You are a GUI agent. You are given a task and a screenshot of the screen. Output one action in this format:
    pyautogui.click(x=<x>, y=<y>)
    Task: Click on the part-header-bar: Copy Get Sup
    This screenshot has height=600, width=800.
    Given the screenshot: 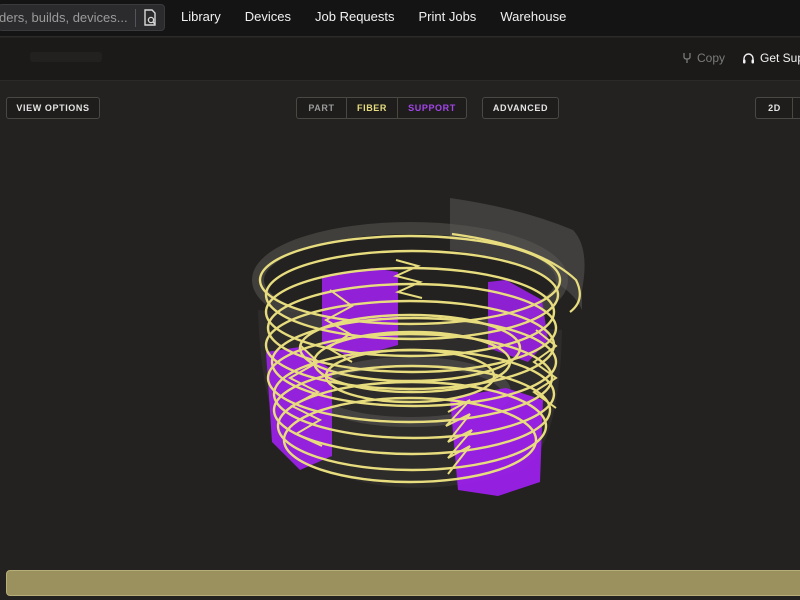 What is the action you would take?
    pyautogui.click(x=400, y=59)
    